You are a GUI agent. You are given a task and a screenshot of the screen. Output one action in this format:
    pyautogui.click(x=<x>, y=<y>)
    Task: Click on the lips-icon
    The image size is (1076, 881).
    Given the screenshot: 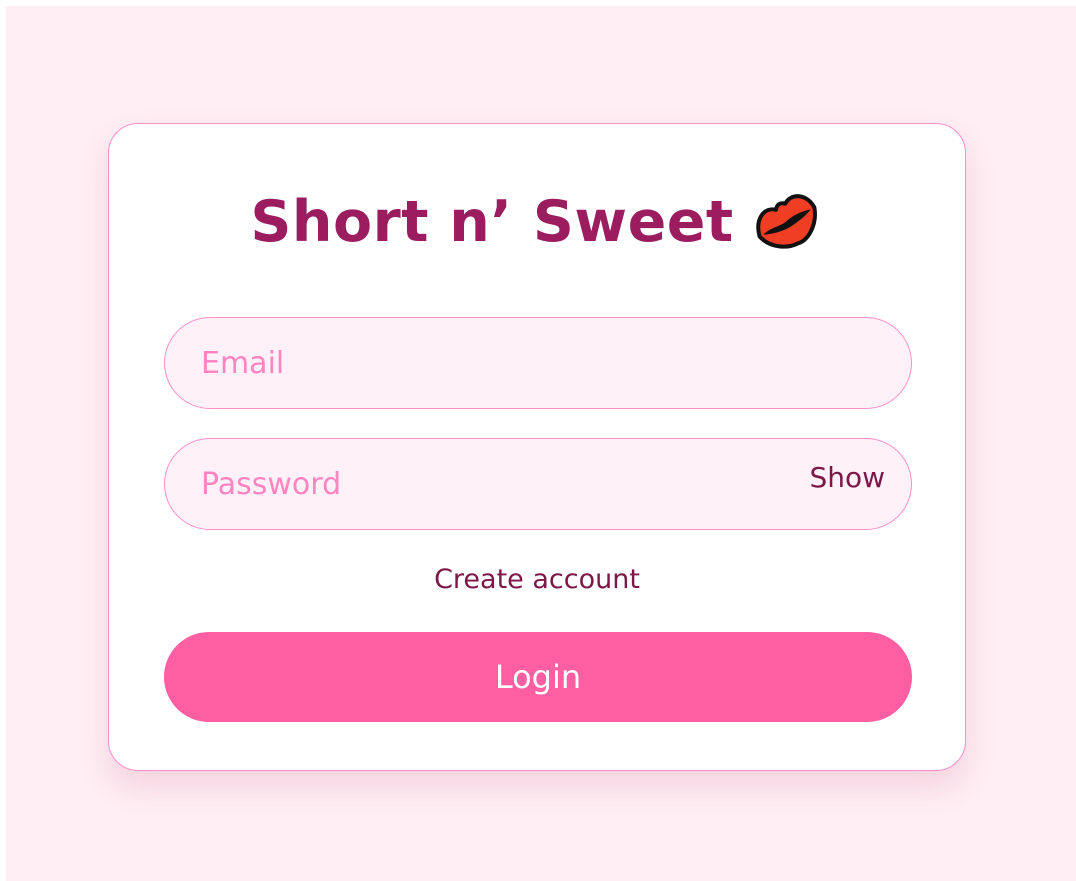 What is the action you would take?
    pyautogui.click(x=787, y=222)
    